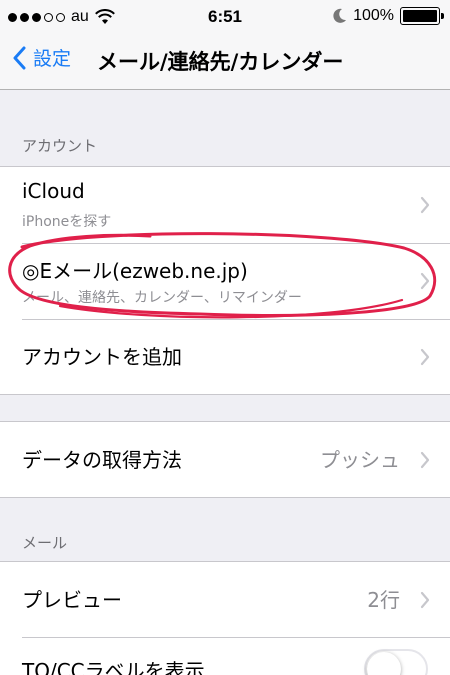 This screenshot has height=675, width=450. Describe the element at coordinates (384, 663) in the screenshot. I see `toggle-knob` at that location.